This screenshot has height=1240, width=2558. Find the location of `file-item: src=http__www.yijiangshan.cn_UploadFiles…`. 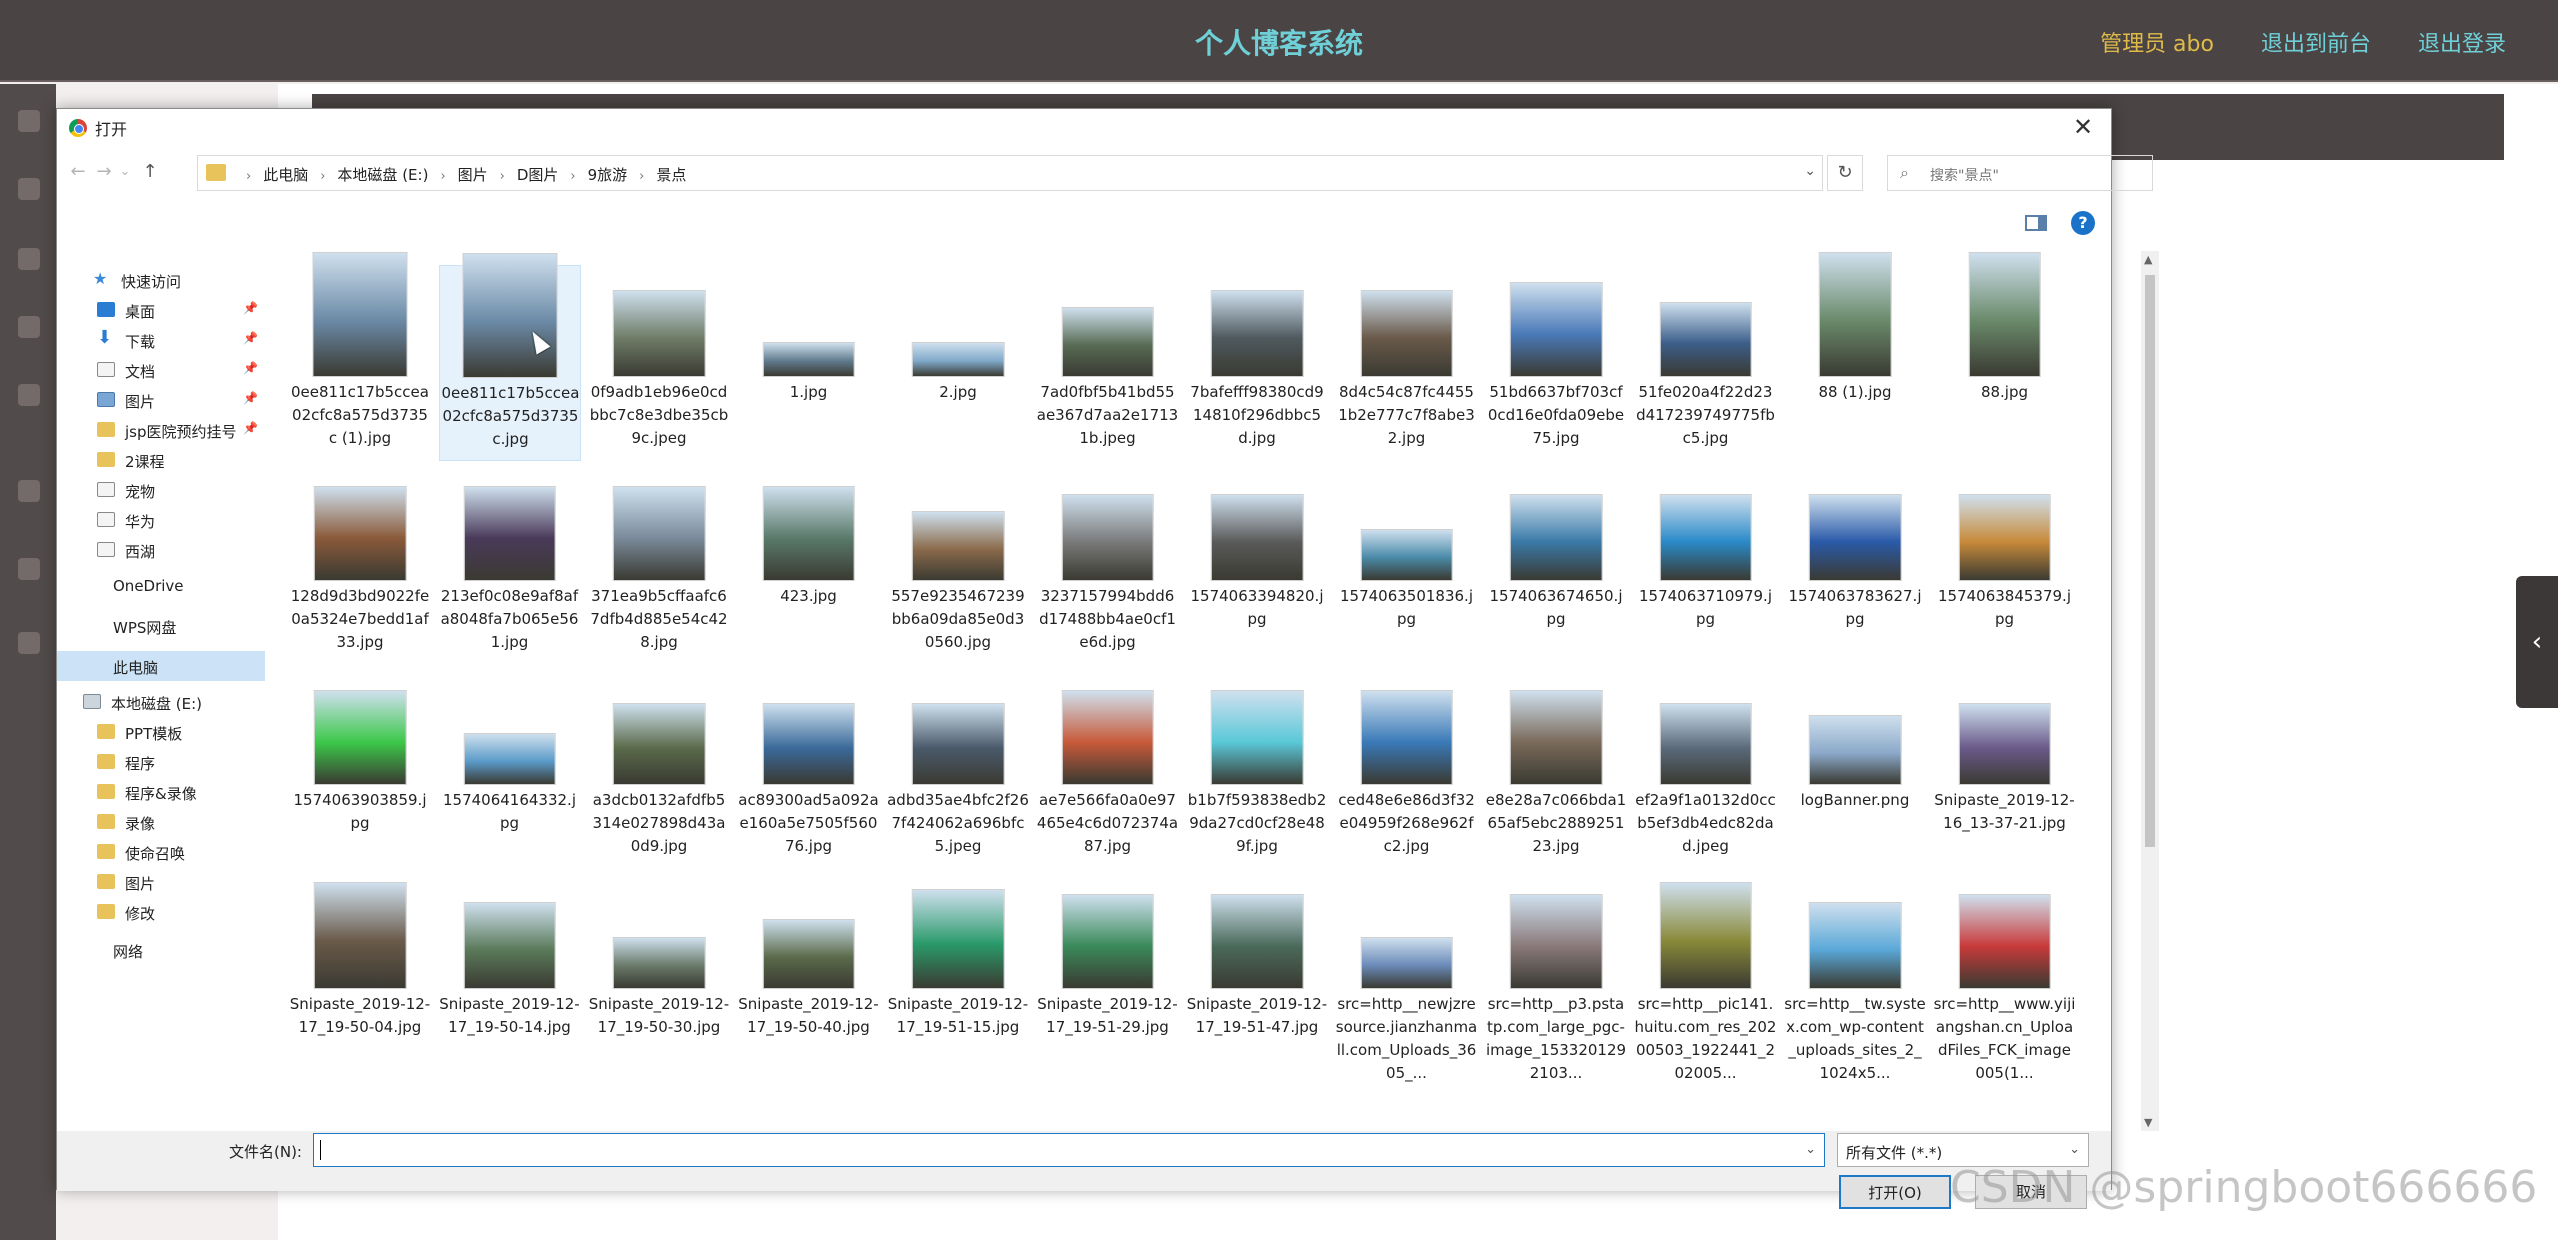

file-item: src=http__www.yijiangshan.cn_UploadFiles… is located at coordinates (2005, 979).